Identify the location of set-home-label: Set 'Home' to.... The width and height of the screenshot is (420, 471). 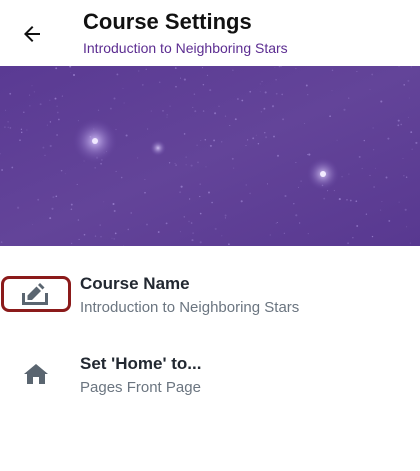
(141, 363).